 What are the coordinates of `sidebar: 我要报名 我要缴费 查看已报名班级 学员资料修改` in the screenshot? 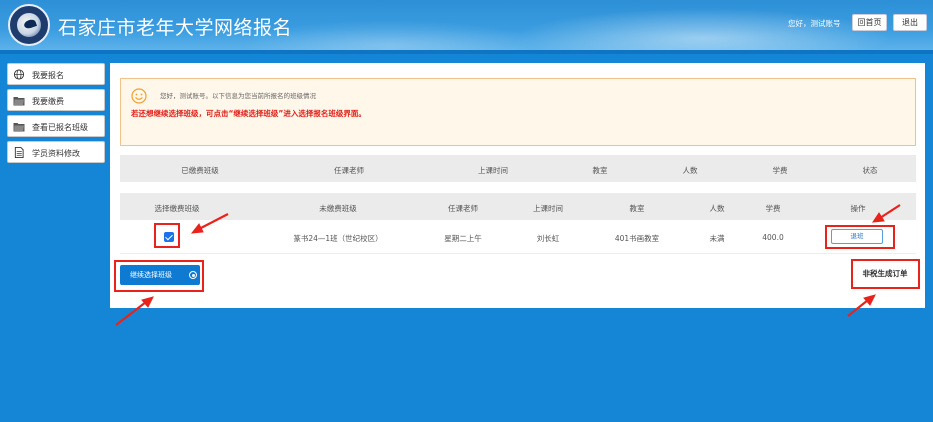 It's located at (56, 115).